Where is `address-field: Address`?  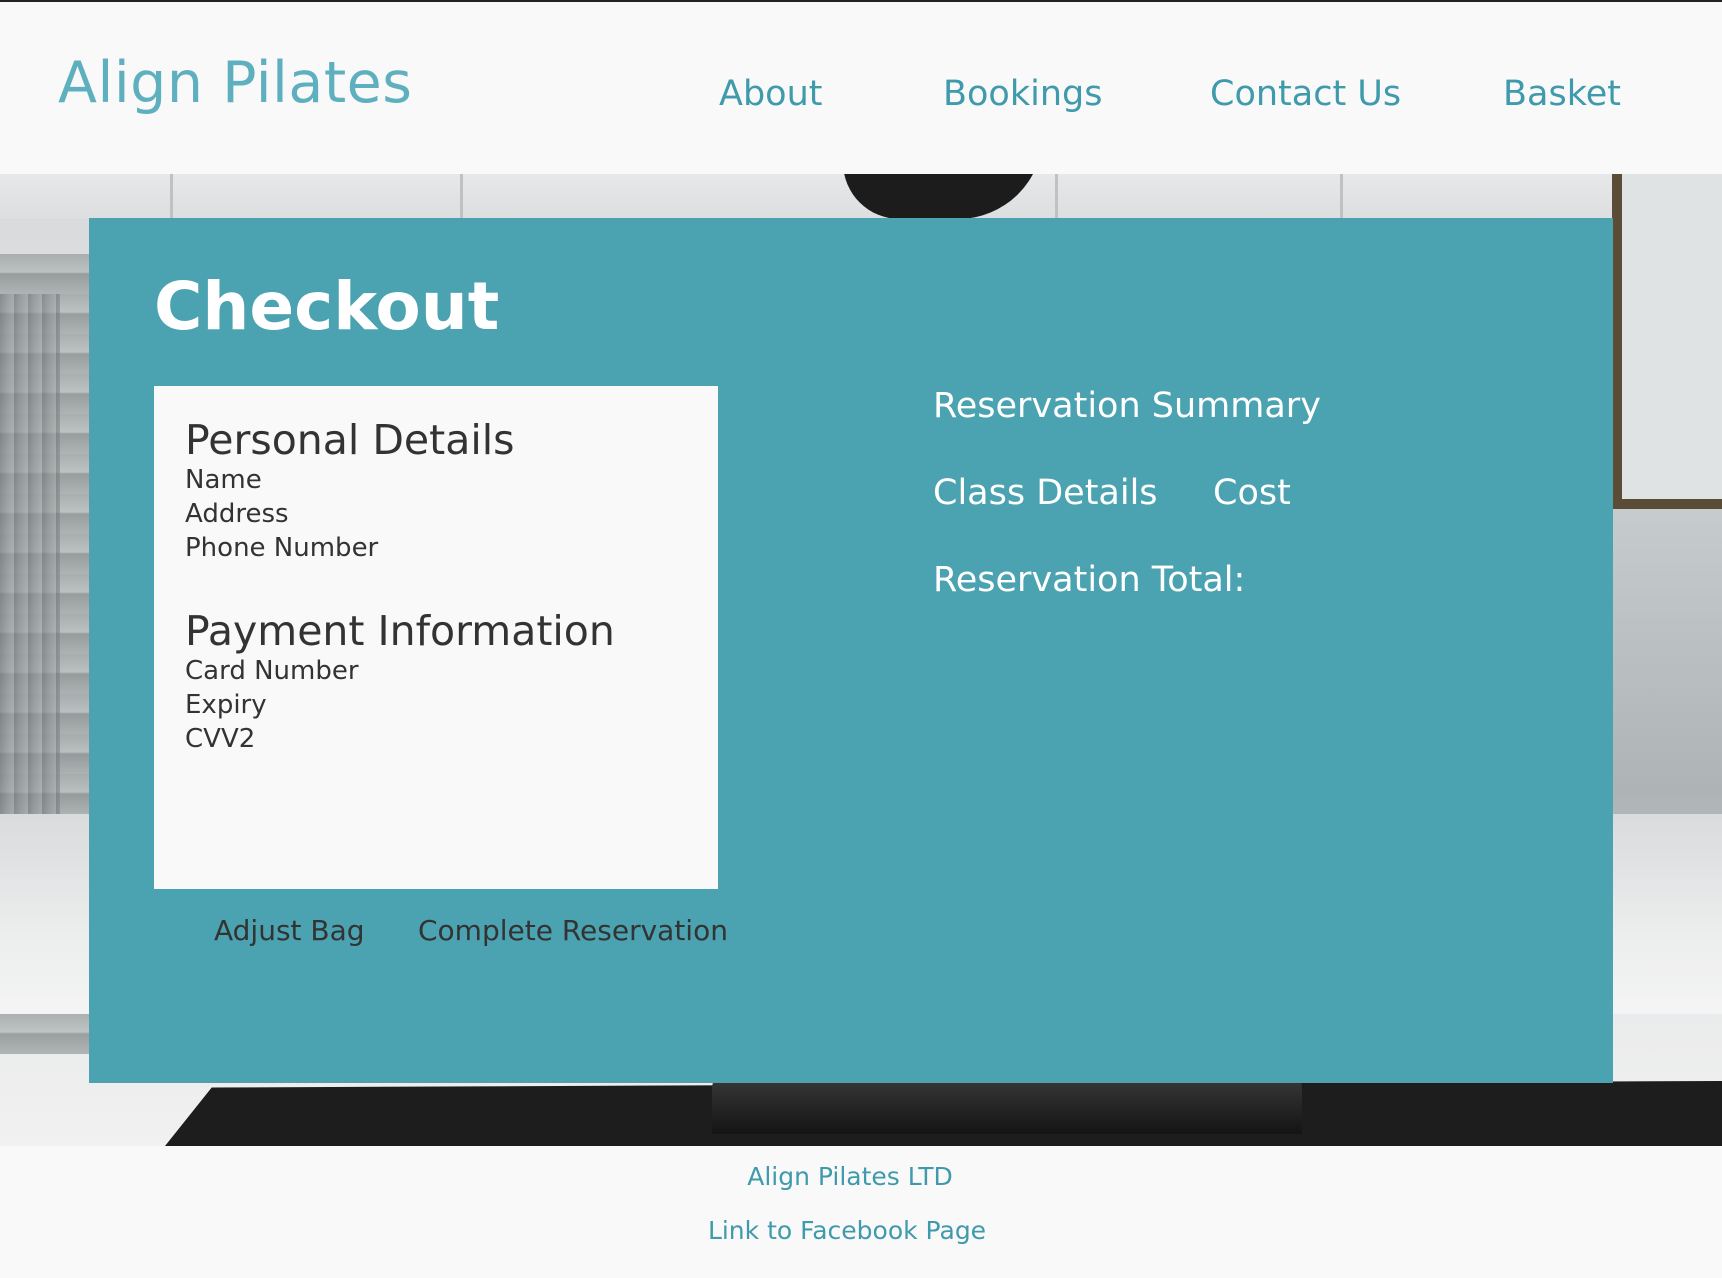
address-field: Address is located at coordinates (436, 514).